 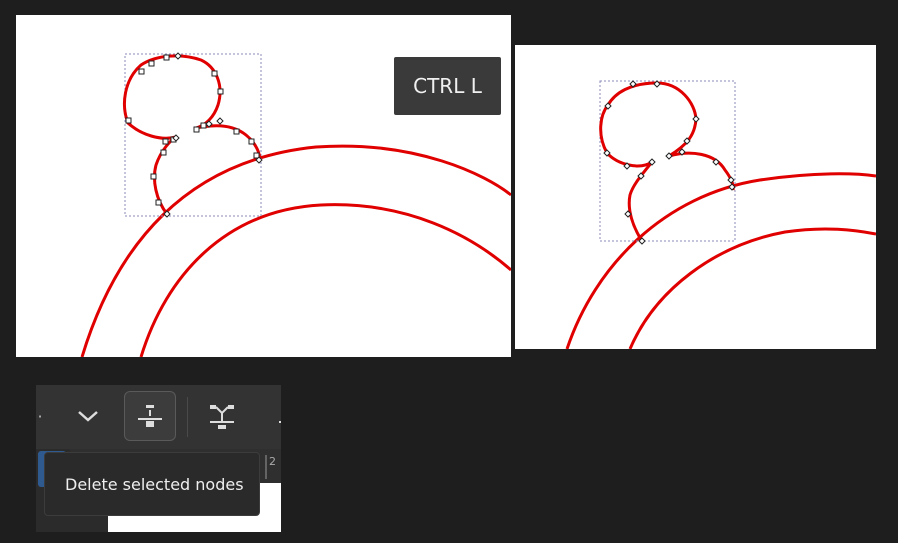 I want to click on join-nodes-button, so click(x=222, y=416).